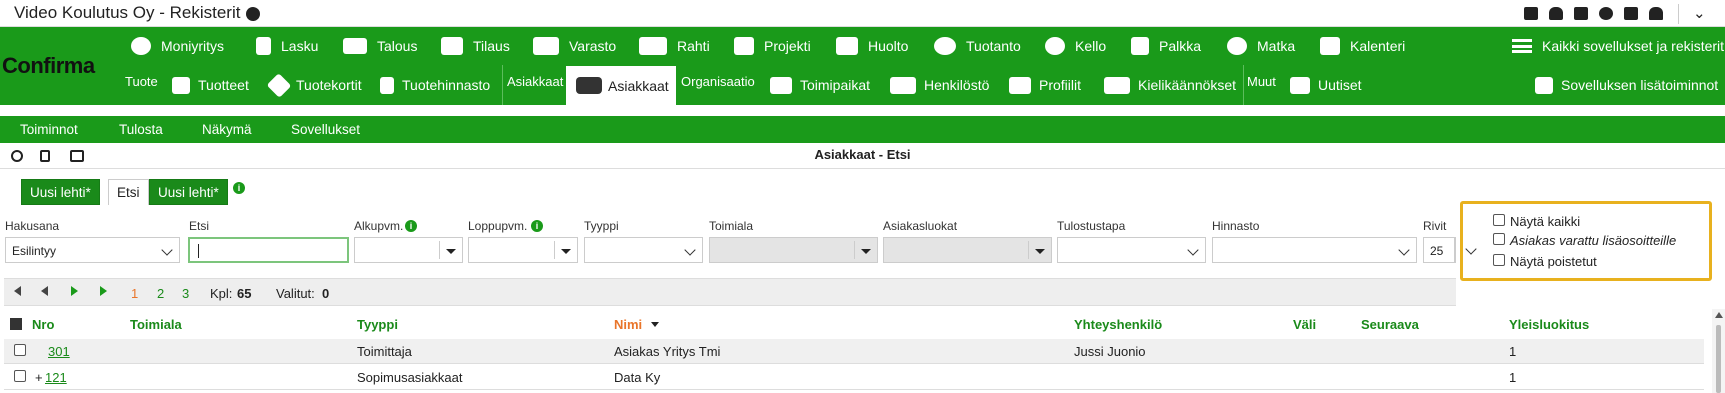 The width and height of the screenshot is (1725, 393). What do you see at coordinates (535, 81) in the screenshot?
I see `group-asiakkaat: Asiakkaat` at bounding box center [535, 81].